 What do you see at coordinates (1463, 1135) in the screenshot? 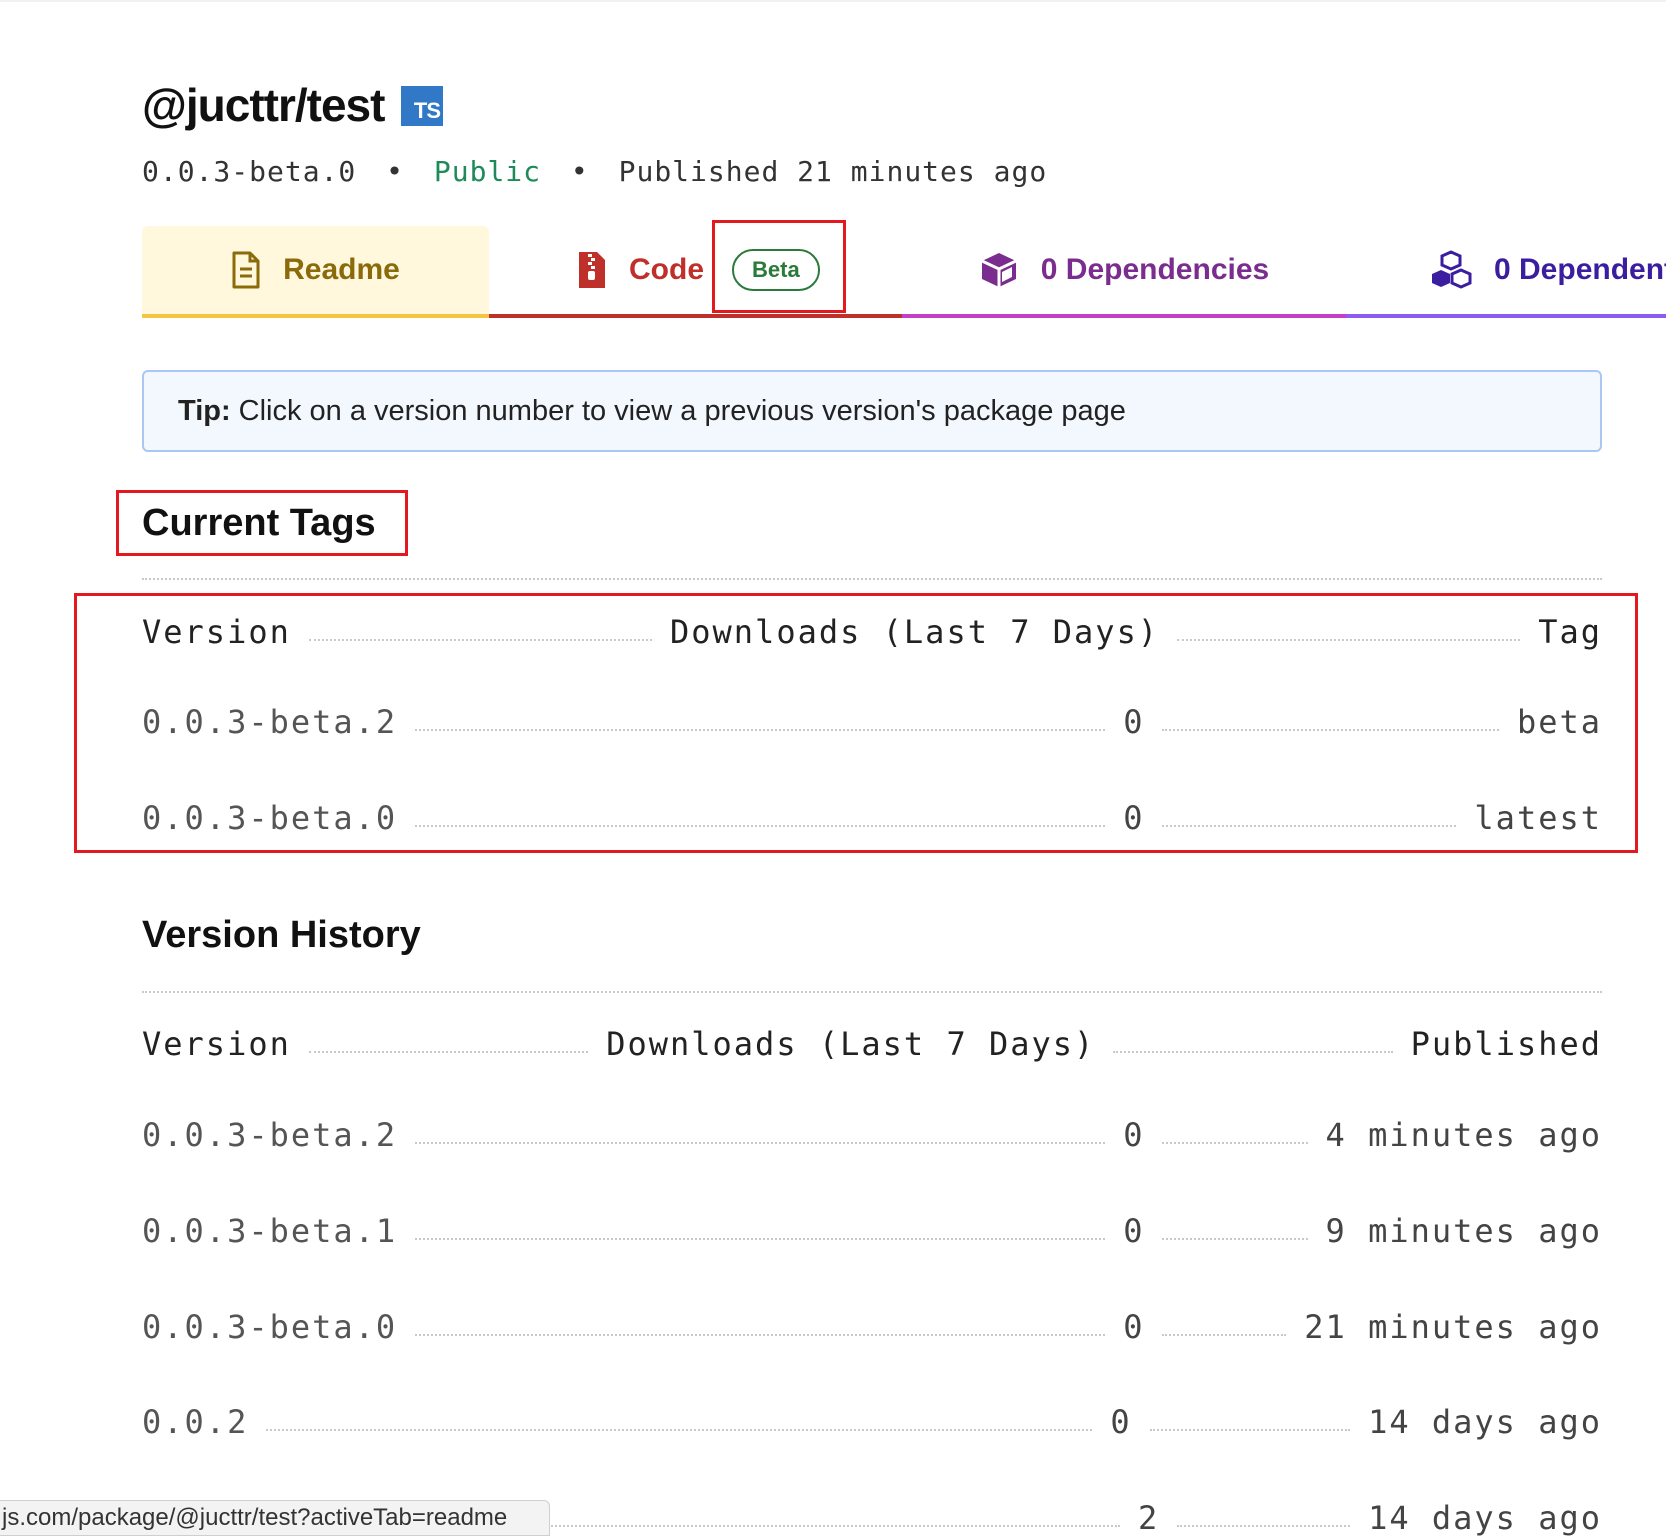
I see `published-time: 4 minutes ago` at bounding box center [1463, 1135].